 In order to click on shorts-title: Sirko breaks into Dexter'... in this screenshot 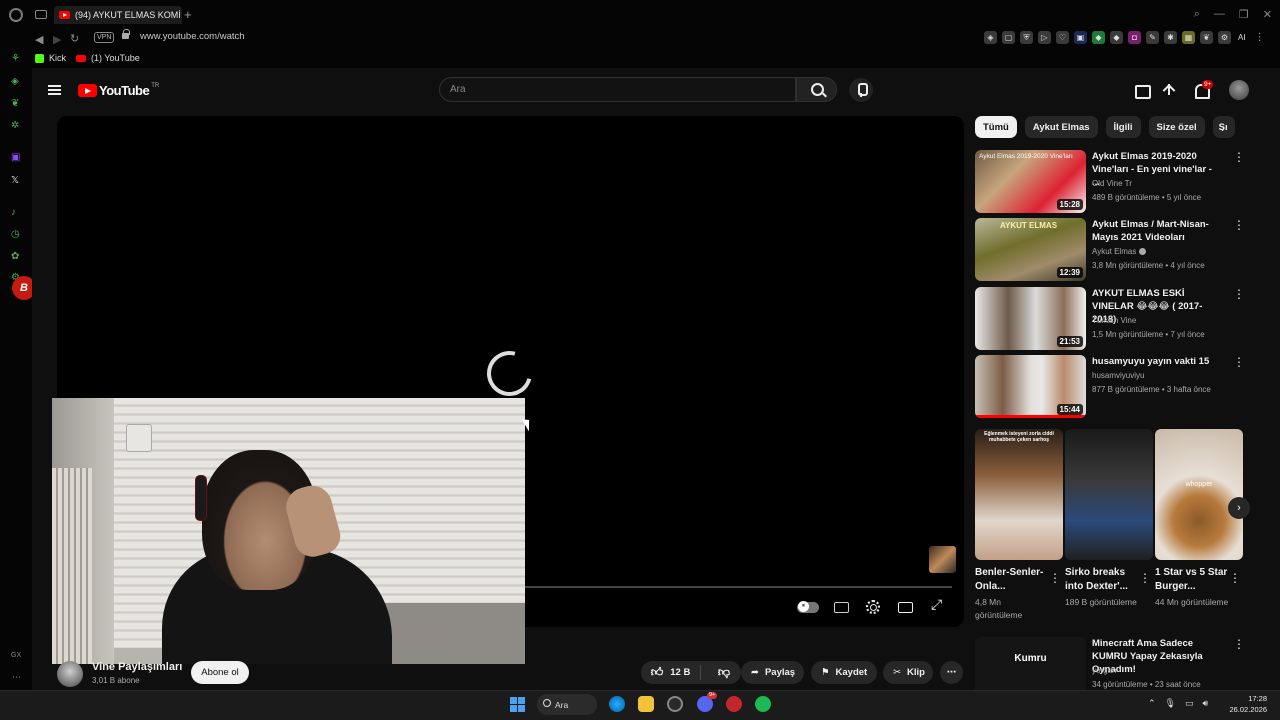, I will do `click(1102, 580)`.